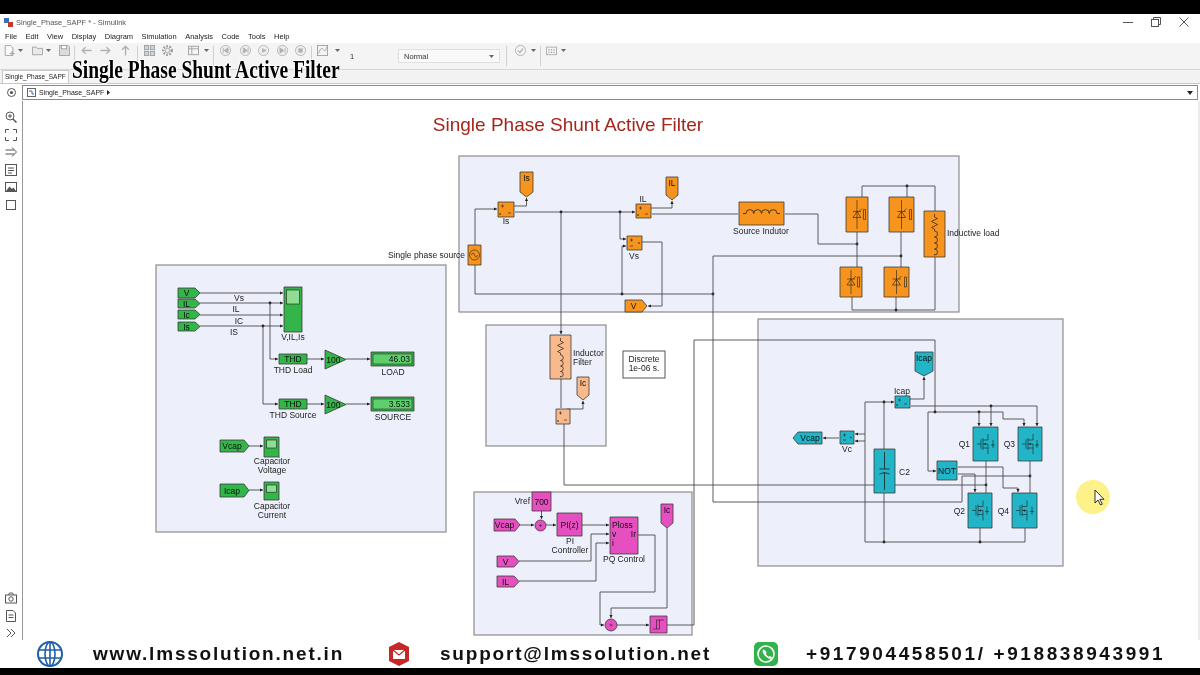 This screenshot has width=1200, height=675. Describe the element at coordinates (847, 449) in the screenshot. I see `block-label: Vc` at that location.